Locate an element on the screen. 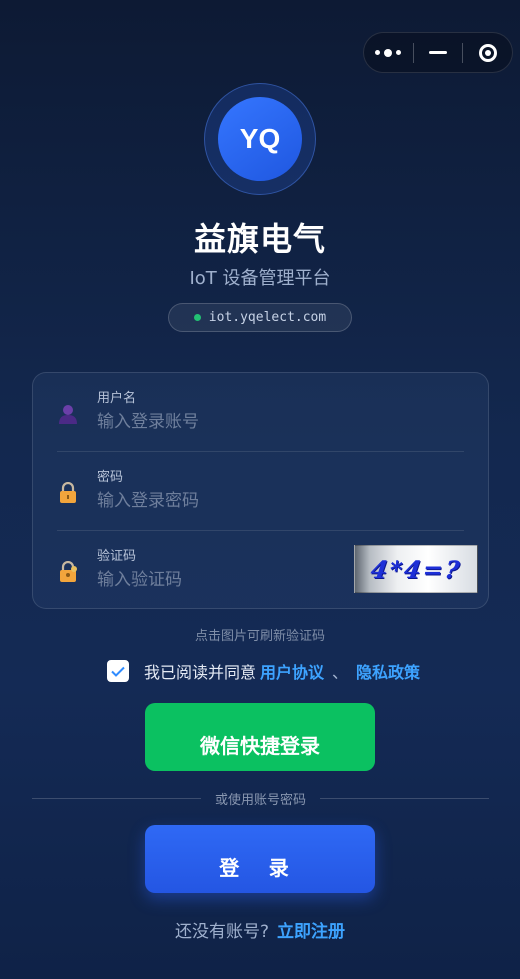 The width and height of the screenshot is (520, 979). agreement-row: 我已阅读并同意 用户协议 、 隐私政策 is located at coordinates (263, 671).